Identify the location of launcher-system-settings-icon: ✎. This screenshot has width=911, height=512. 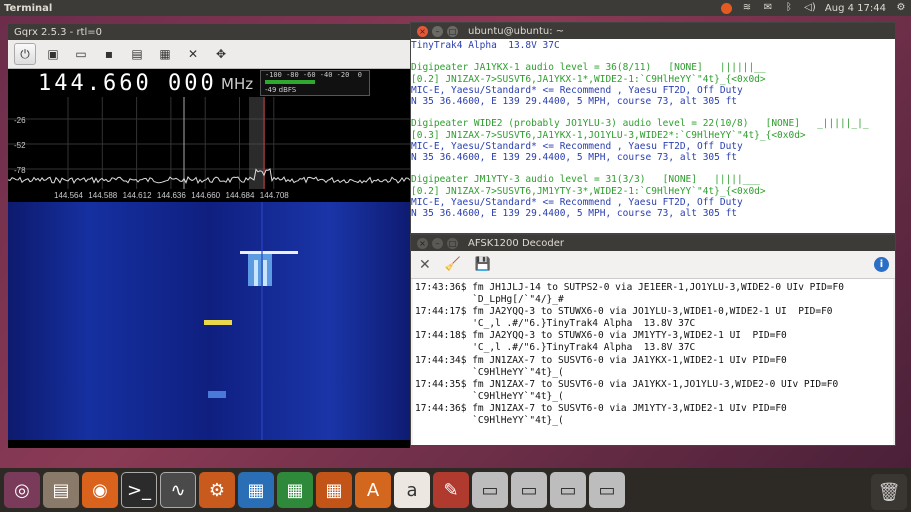
(451, 490).